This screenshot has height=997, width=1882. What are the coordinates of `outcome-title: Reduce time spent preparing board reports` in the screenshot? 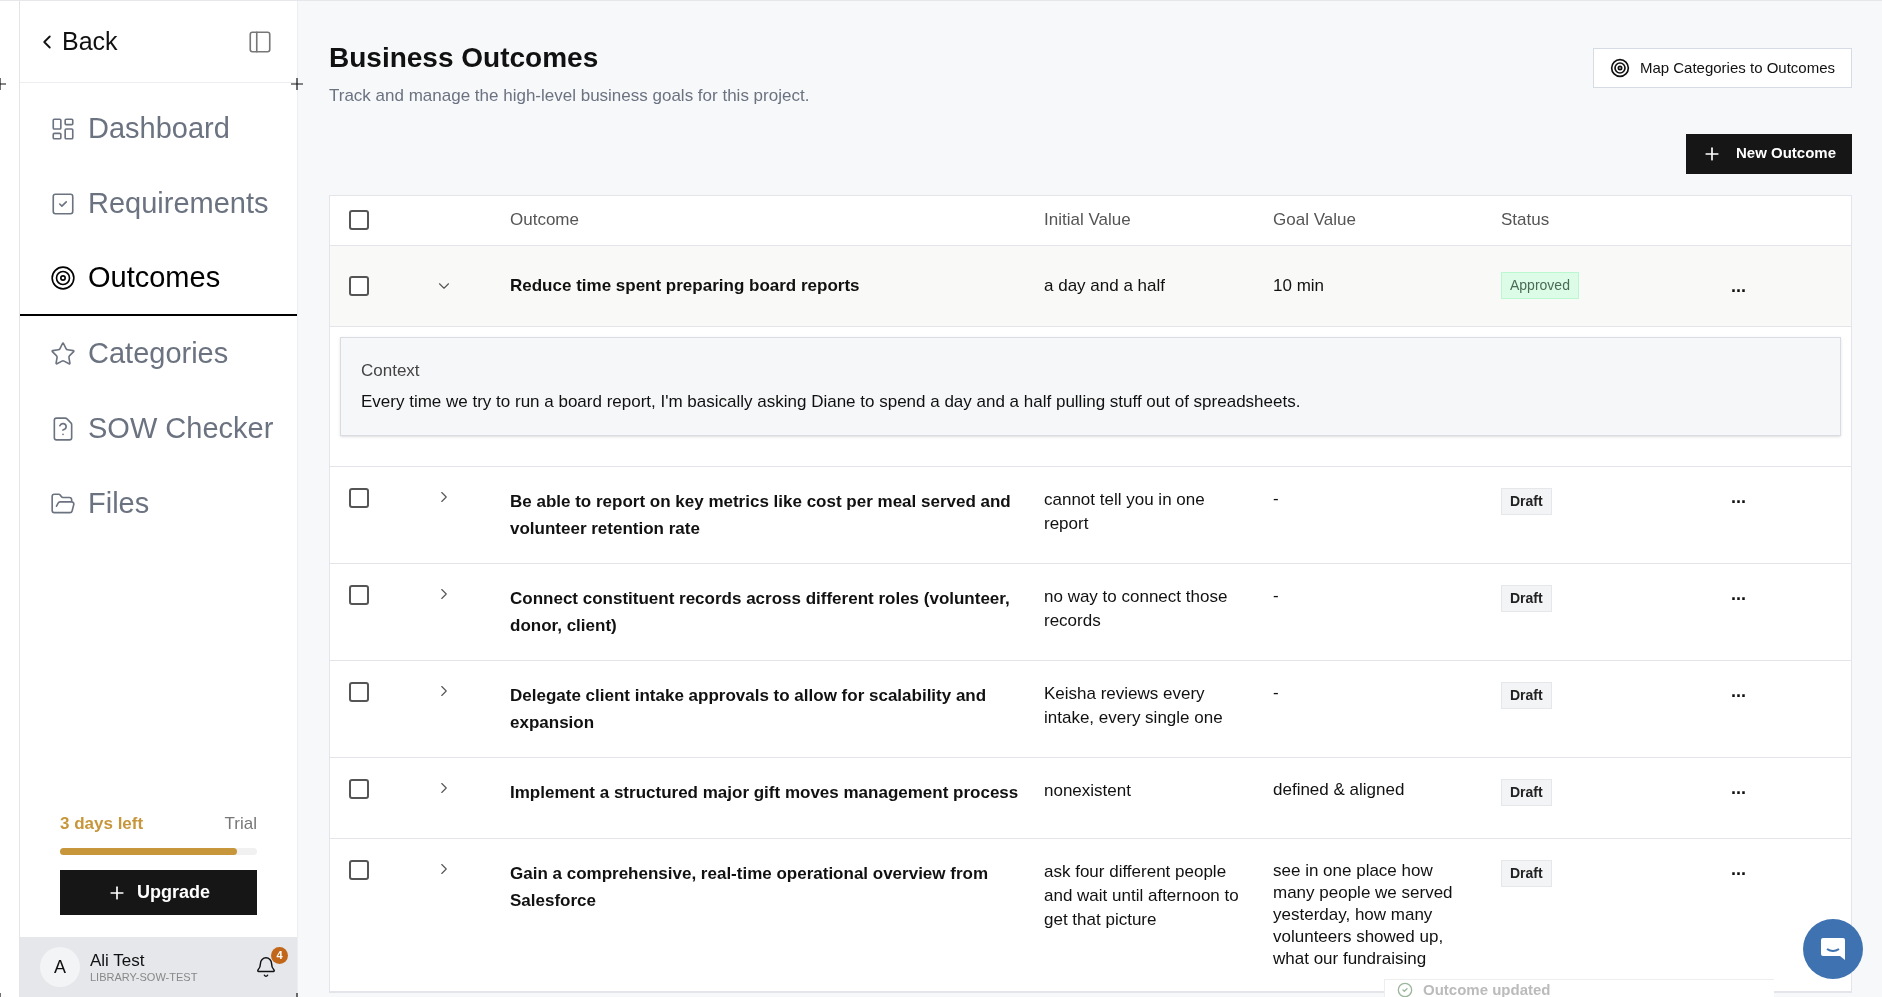 It's located at (685, 286).